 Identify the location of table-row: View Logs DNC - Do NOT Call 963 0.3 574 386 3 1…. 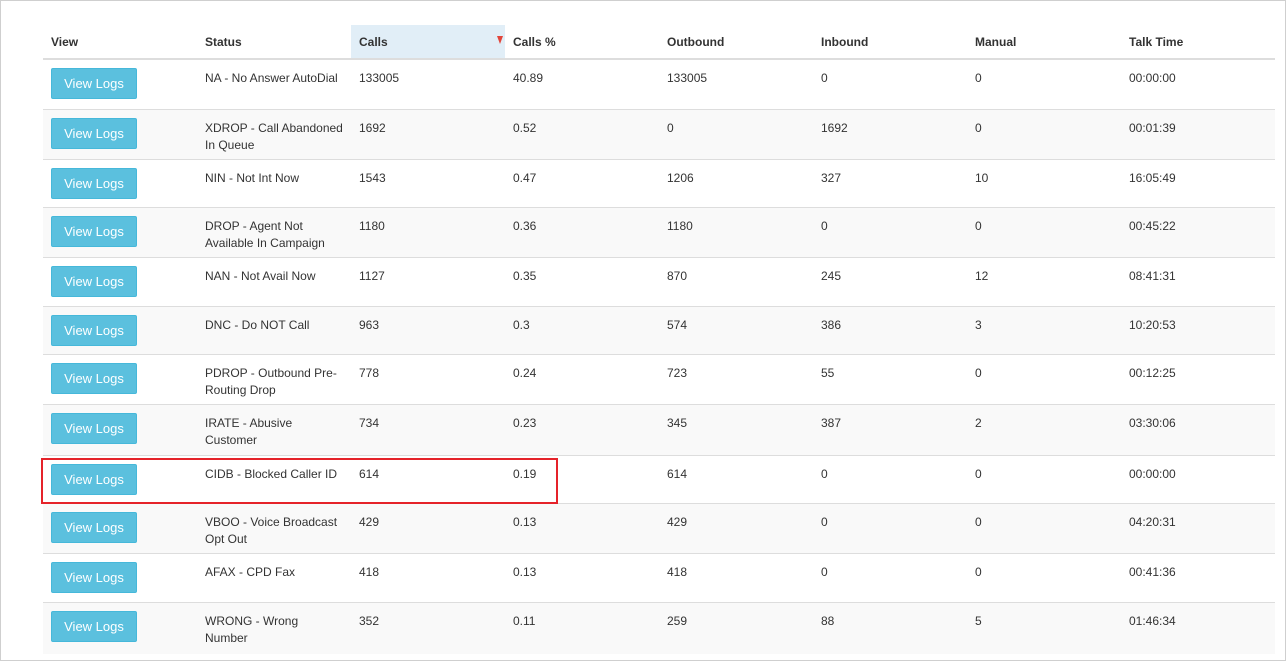
(659, 329).